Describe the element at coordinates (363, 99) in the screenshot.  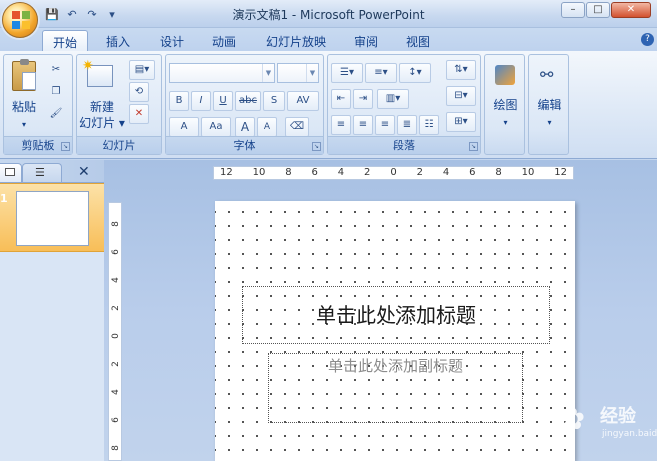
I see `increase-indent-icon: ⇥` at that location.